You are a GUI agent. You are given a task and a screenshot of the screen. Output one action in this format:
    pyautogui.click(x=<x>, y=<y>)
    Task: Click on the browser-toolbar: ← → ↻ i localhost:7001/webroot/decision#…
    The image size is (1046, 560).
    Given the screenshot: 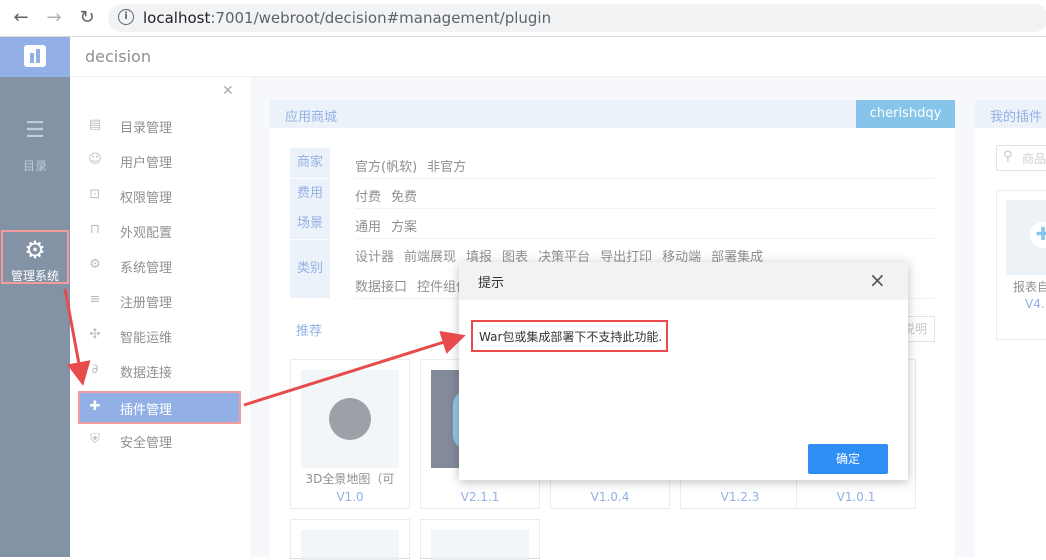 What is the action you would take?
    pyautogui.click(x=523, y=18)
    